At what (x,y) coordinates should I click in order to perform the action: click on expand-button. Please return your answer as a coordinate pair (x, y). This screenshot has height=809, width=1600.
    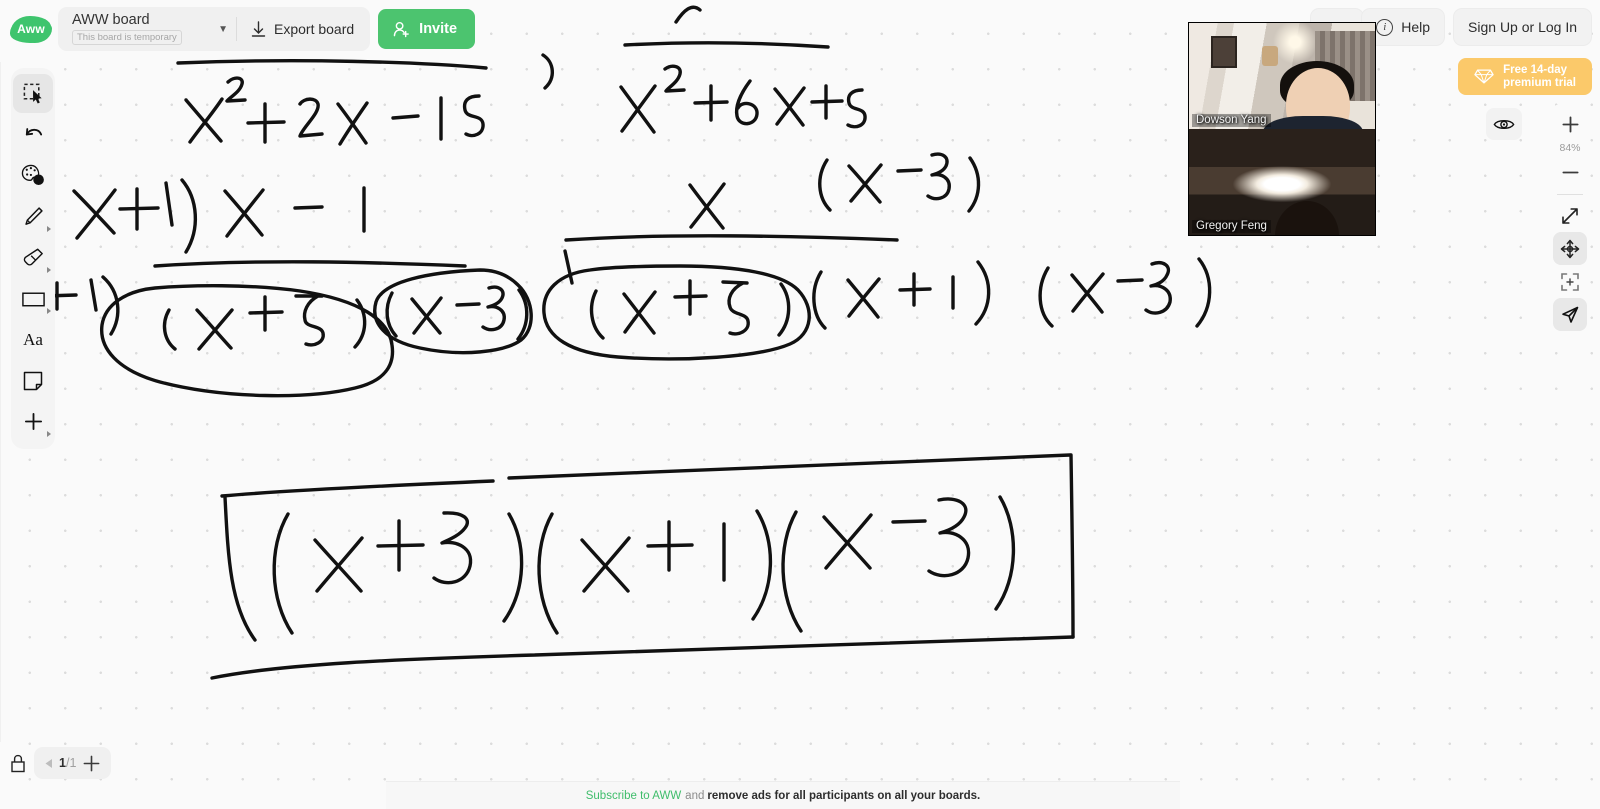
    Looking at the image, I should click on (1570, 215).